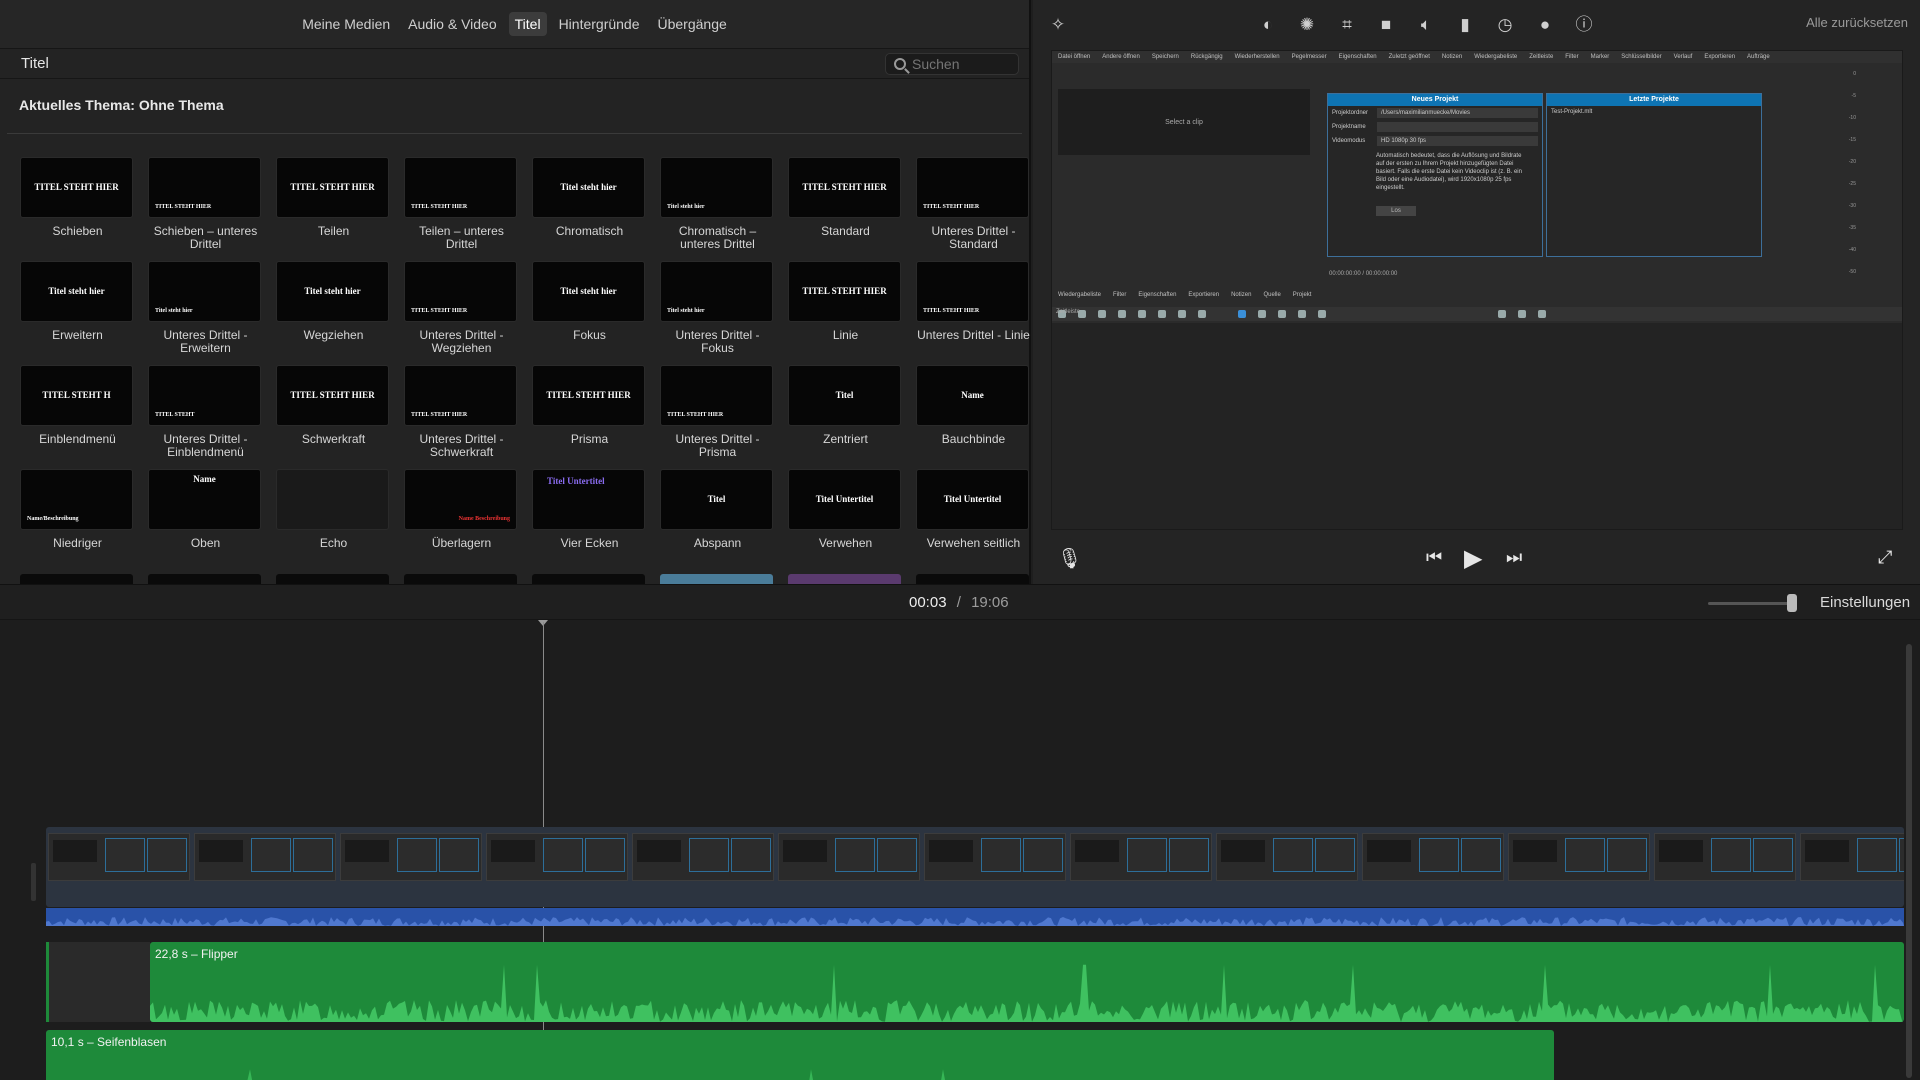 Image resolution: width=1920 pixels, height=1080 pixels. What do you see at coordinates (460, 499) in the screenshot?
I see `title-thumbnail: Name Beschreibung` at bounding box center [460, 499].